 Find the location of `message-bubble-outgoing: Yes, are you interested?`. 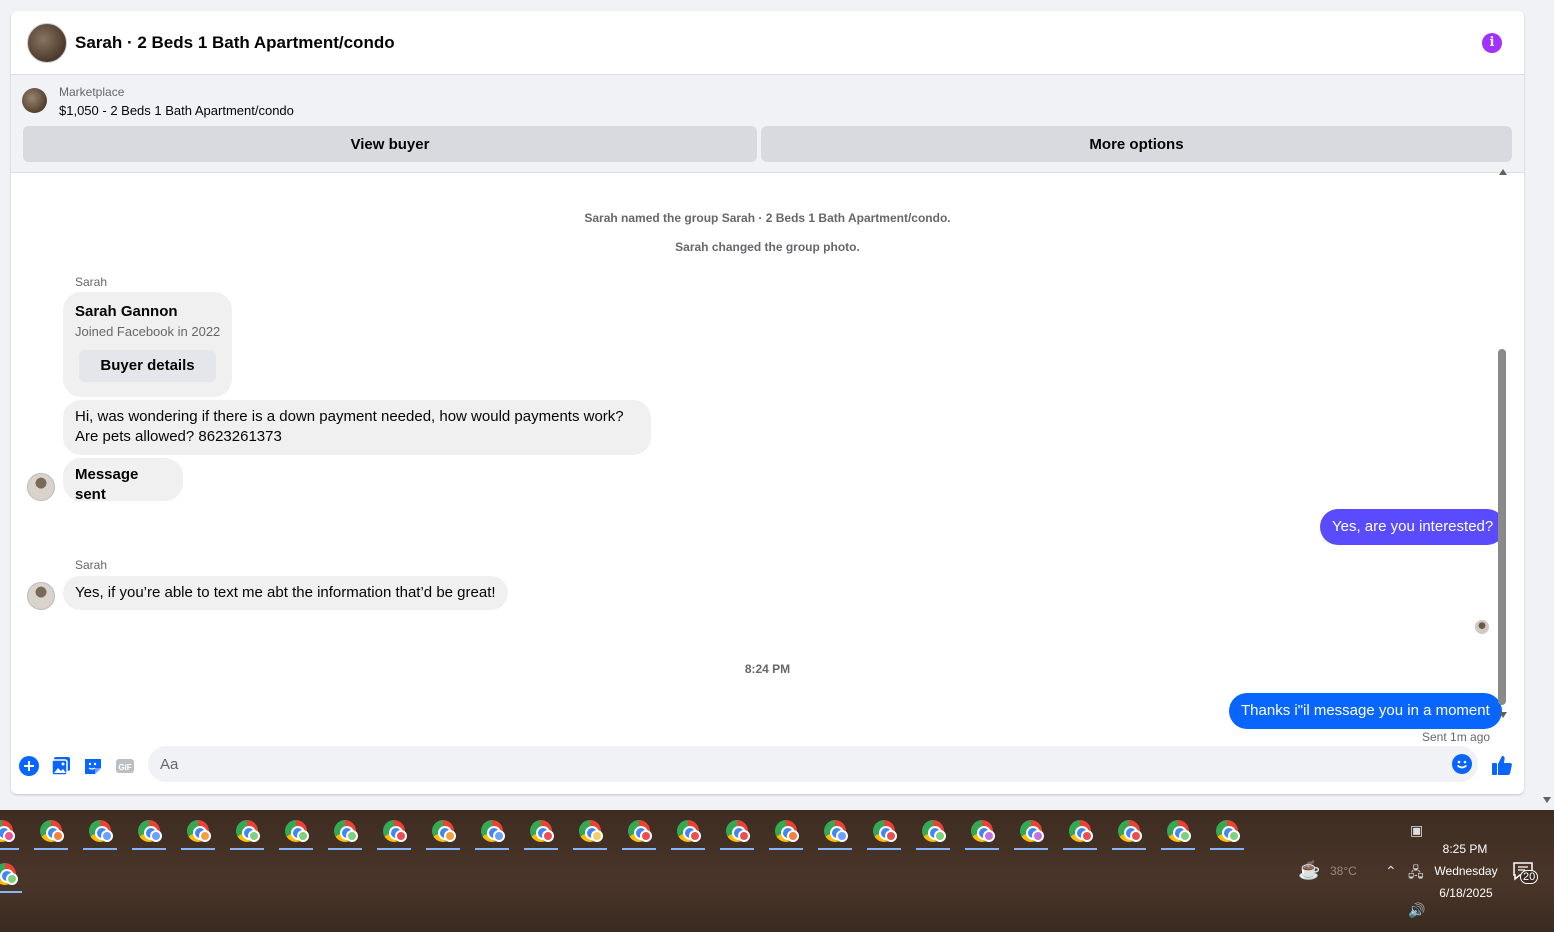

message-bubble-outgoing: Yes, are you interested? is located at coordinates (1413, 527).